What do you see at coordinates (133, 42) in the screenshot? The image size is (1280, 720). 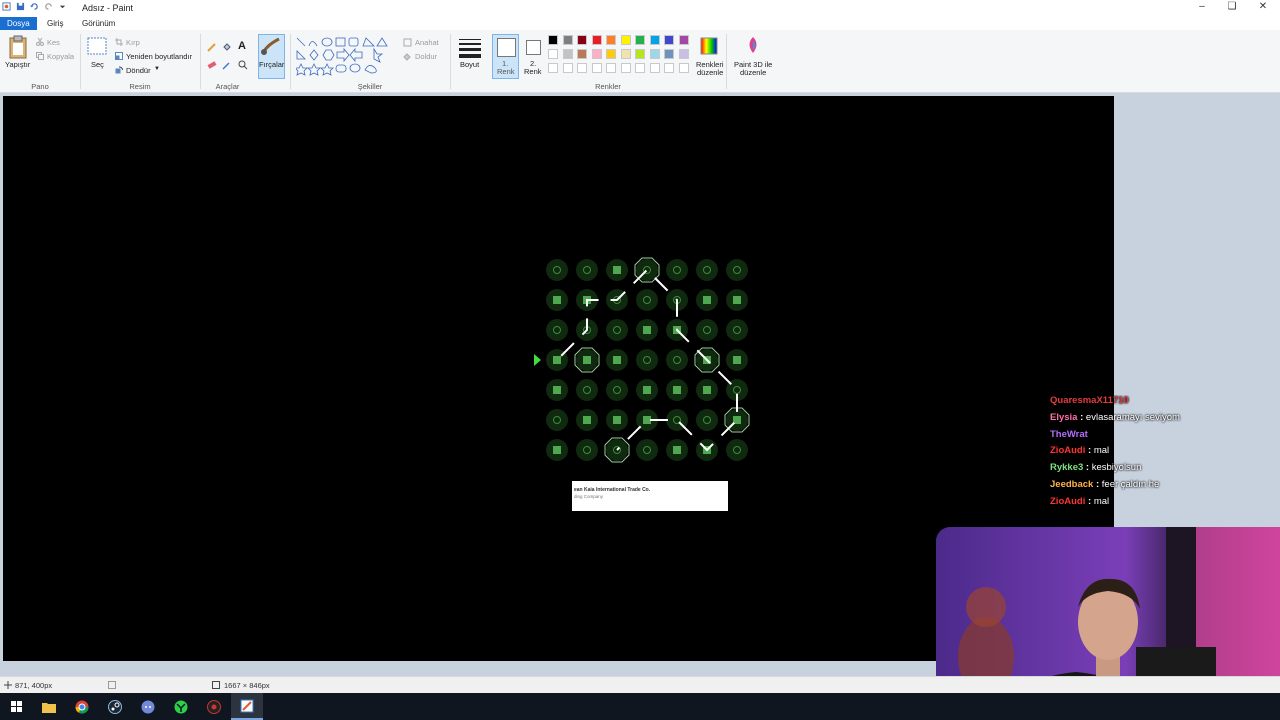 I see `crop-button: Kırp` at bounding box center [133, 42].